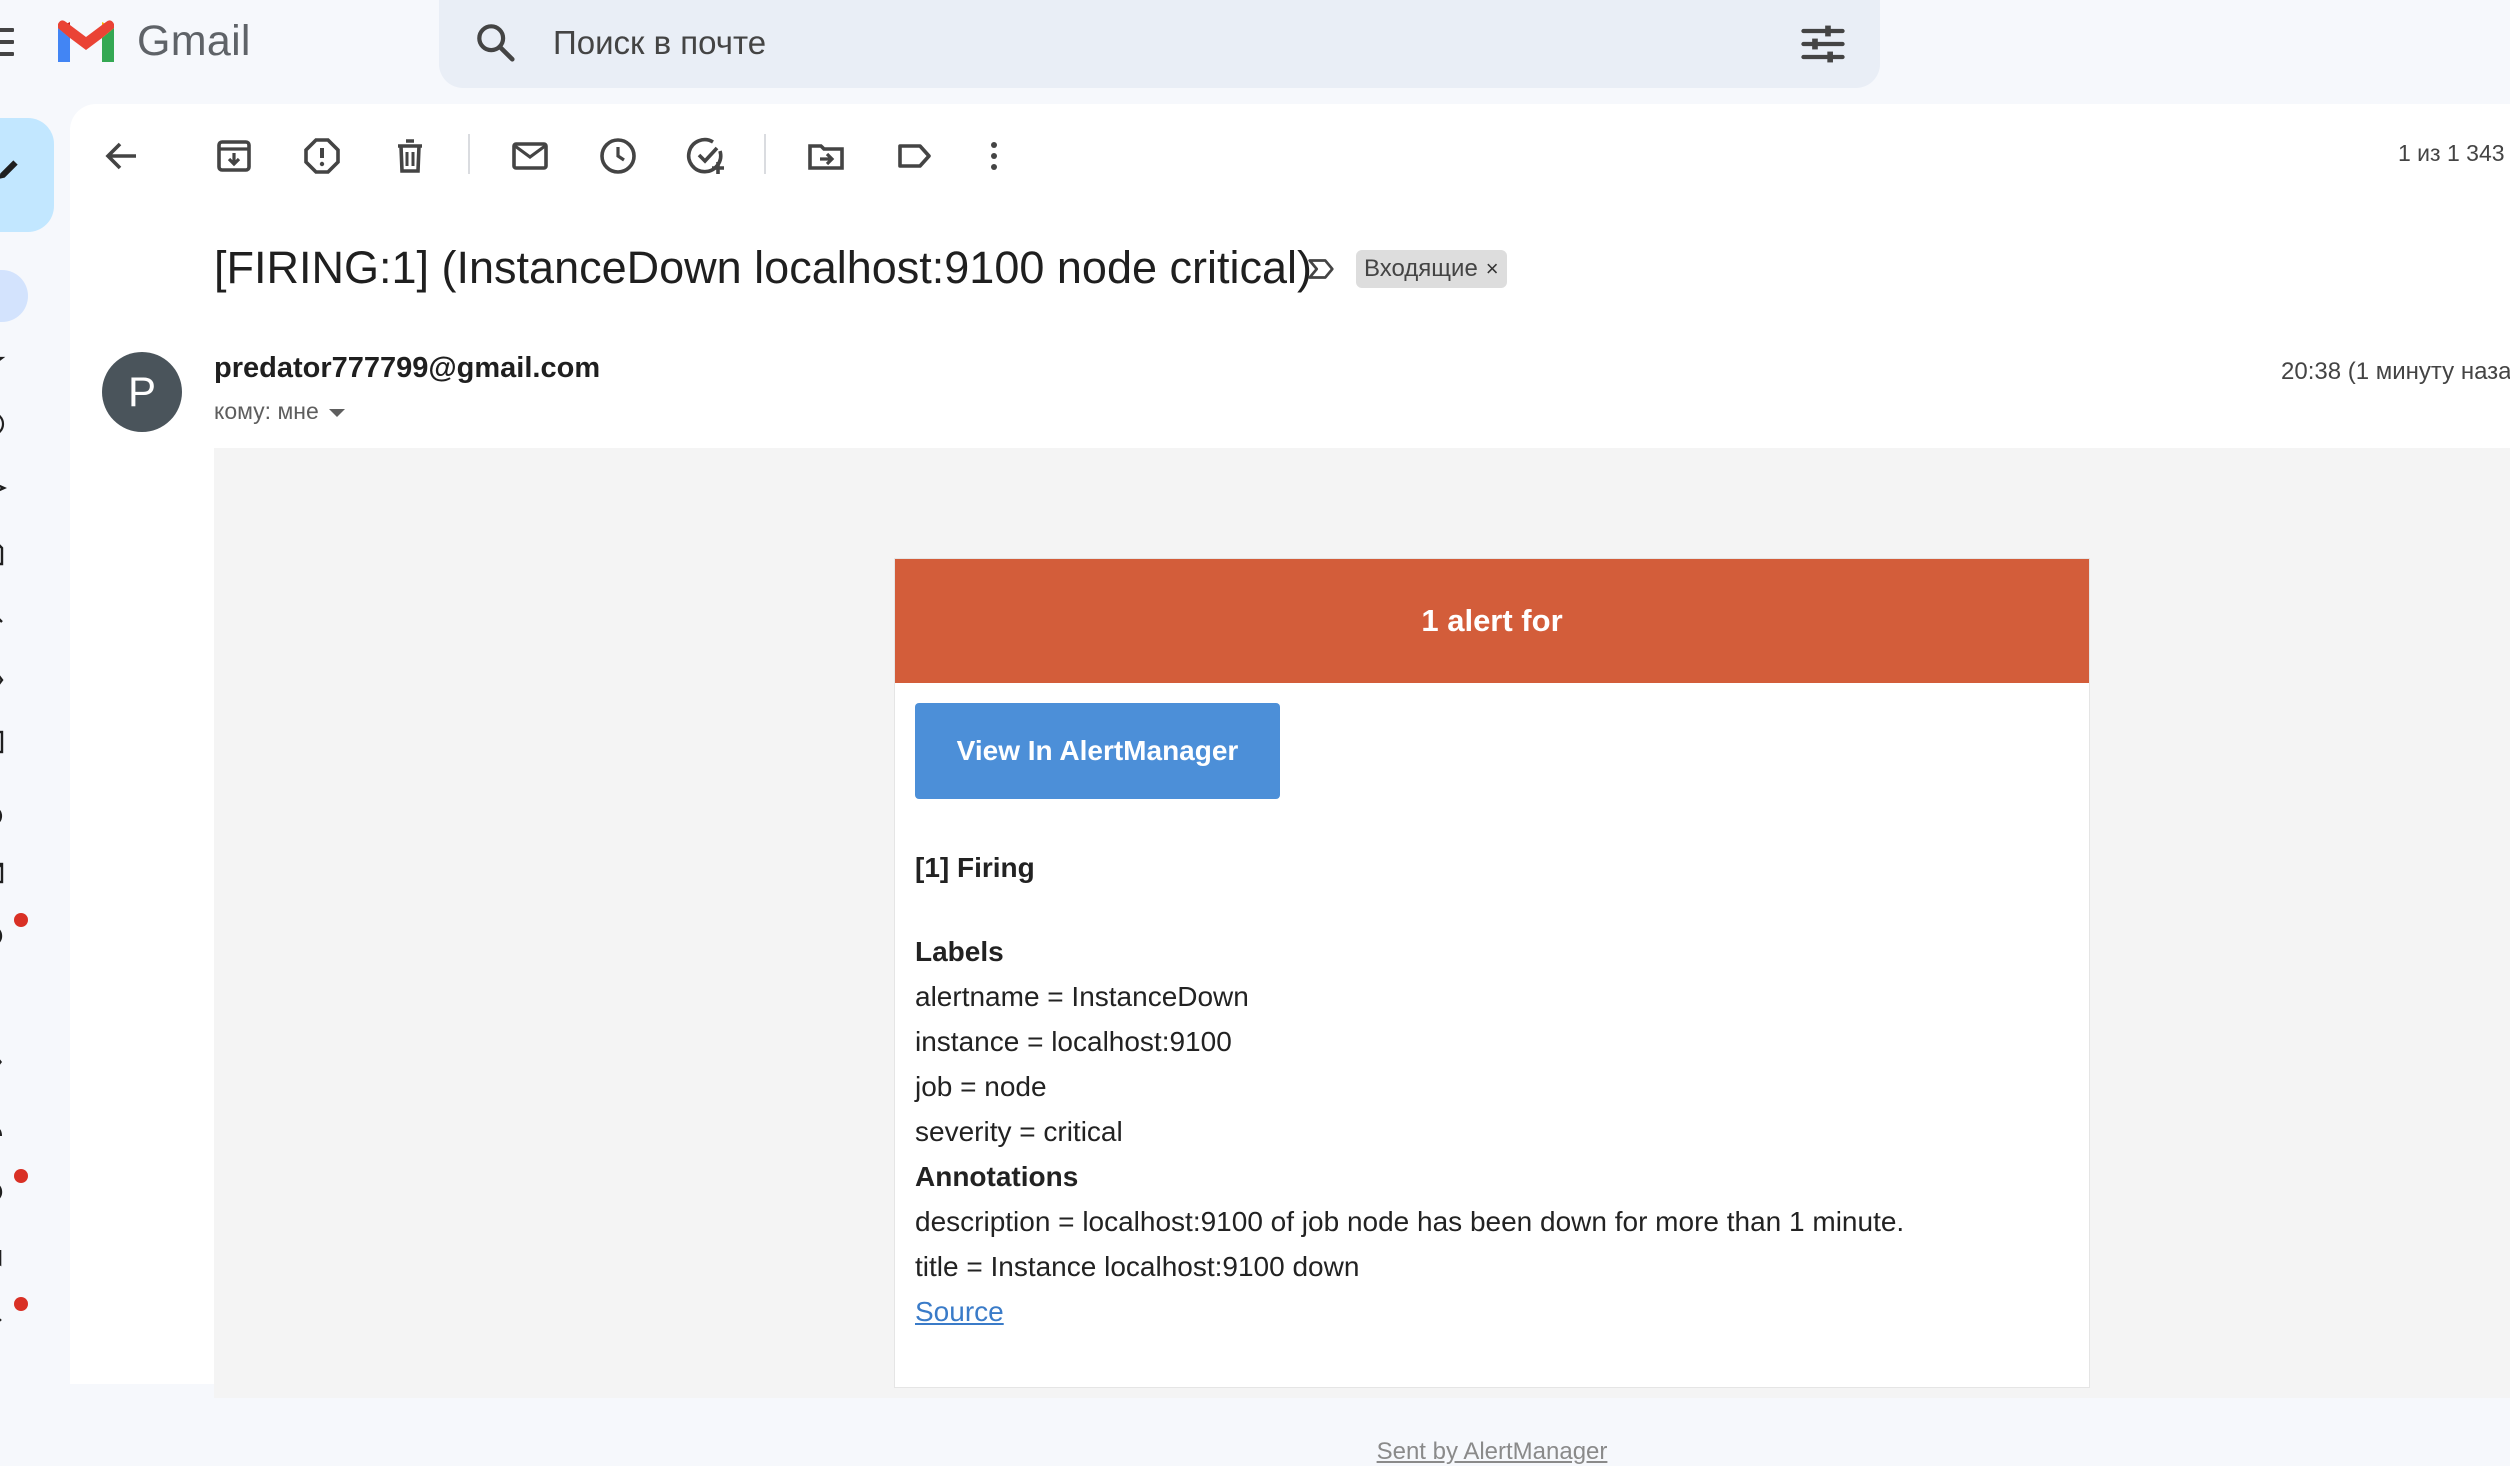  Describe the element at coordinates (1133, 43) in the screenshot. I see `search-input` at that location.